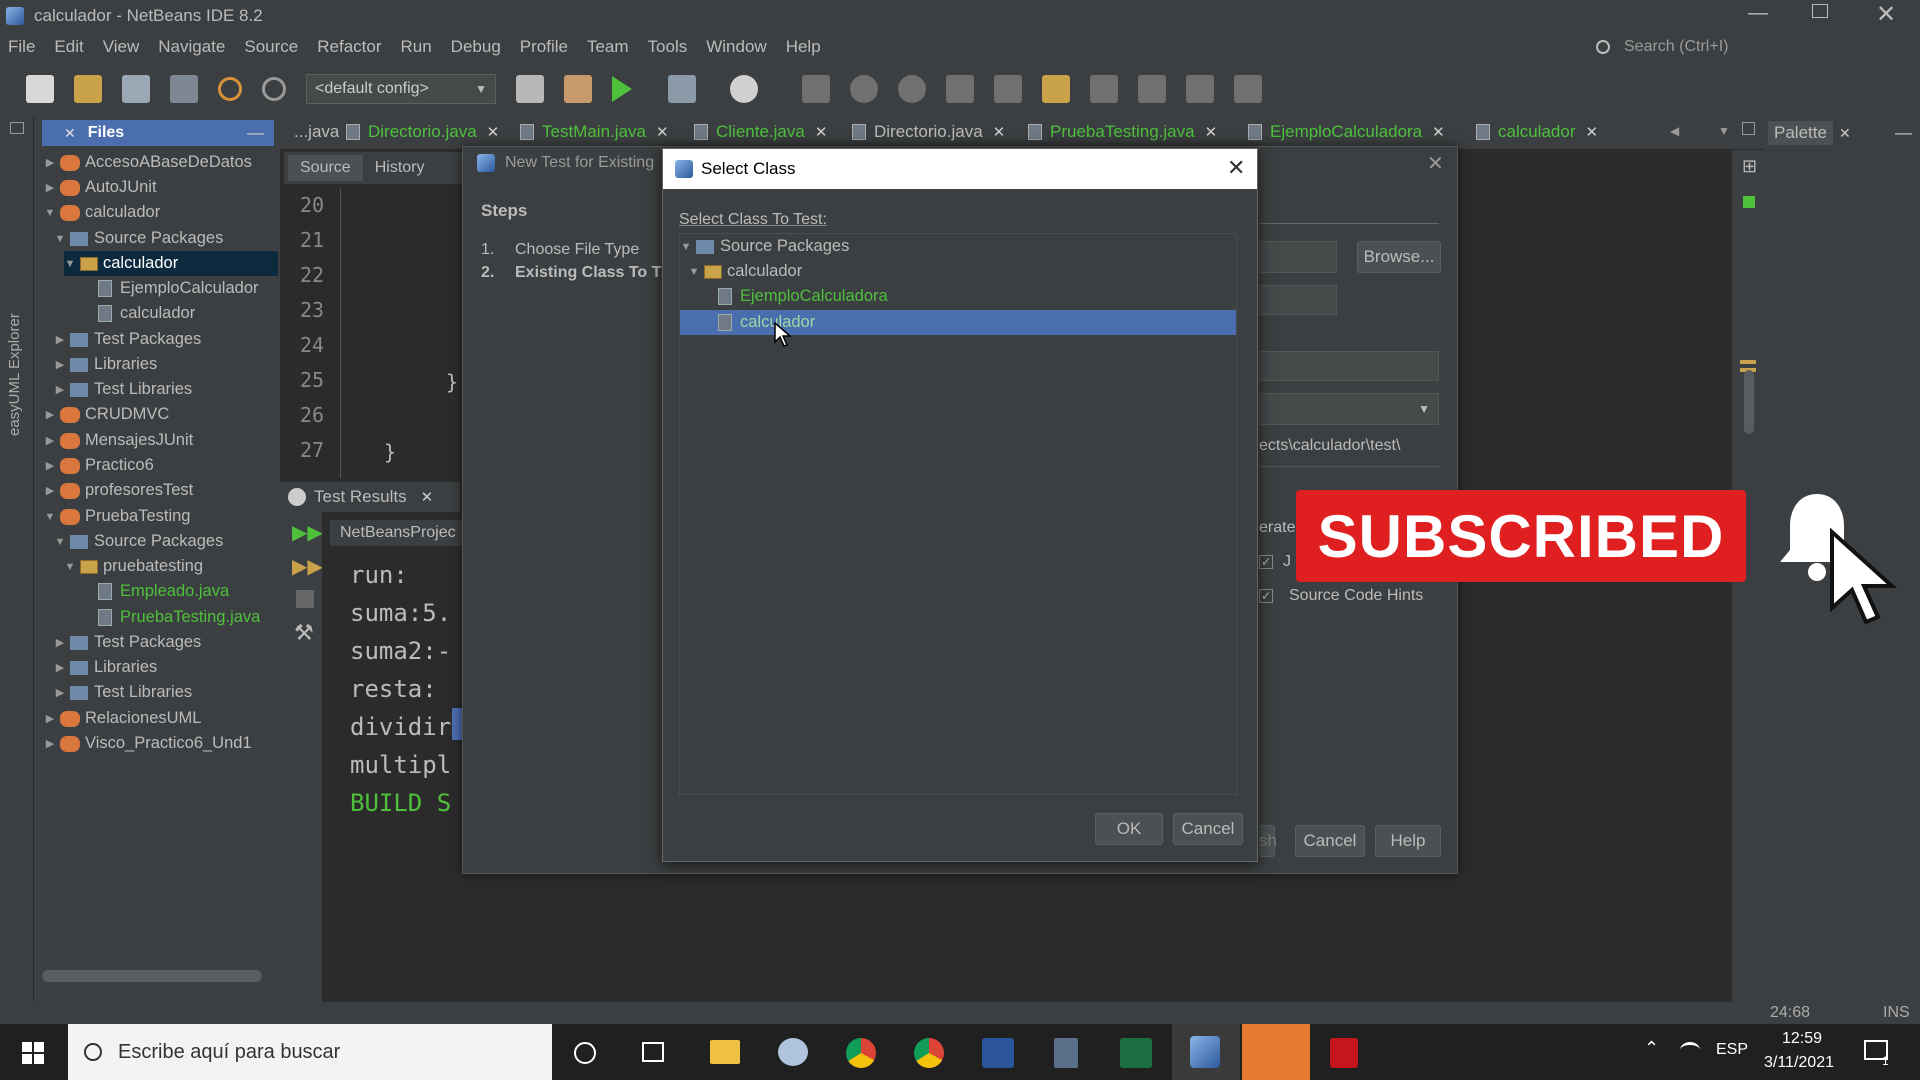  I want to click on editor-tab: Directorio.java ✕, so click(422, 132).